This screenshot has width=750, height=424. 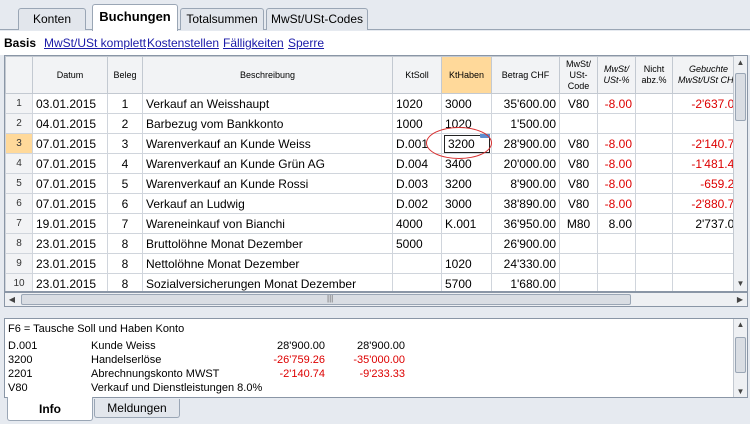 I want to click on cell-beschreibung: Barbezug vom Bankkonto, so click(x=267, y=123).